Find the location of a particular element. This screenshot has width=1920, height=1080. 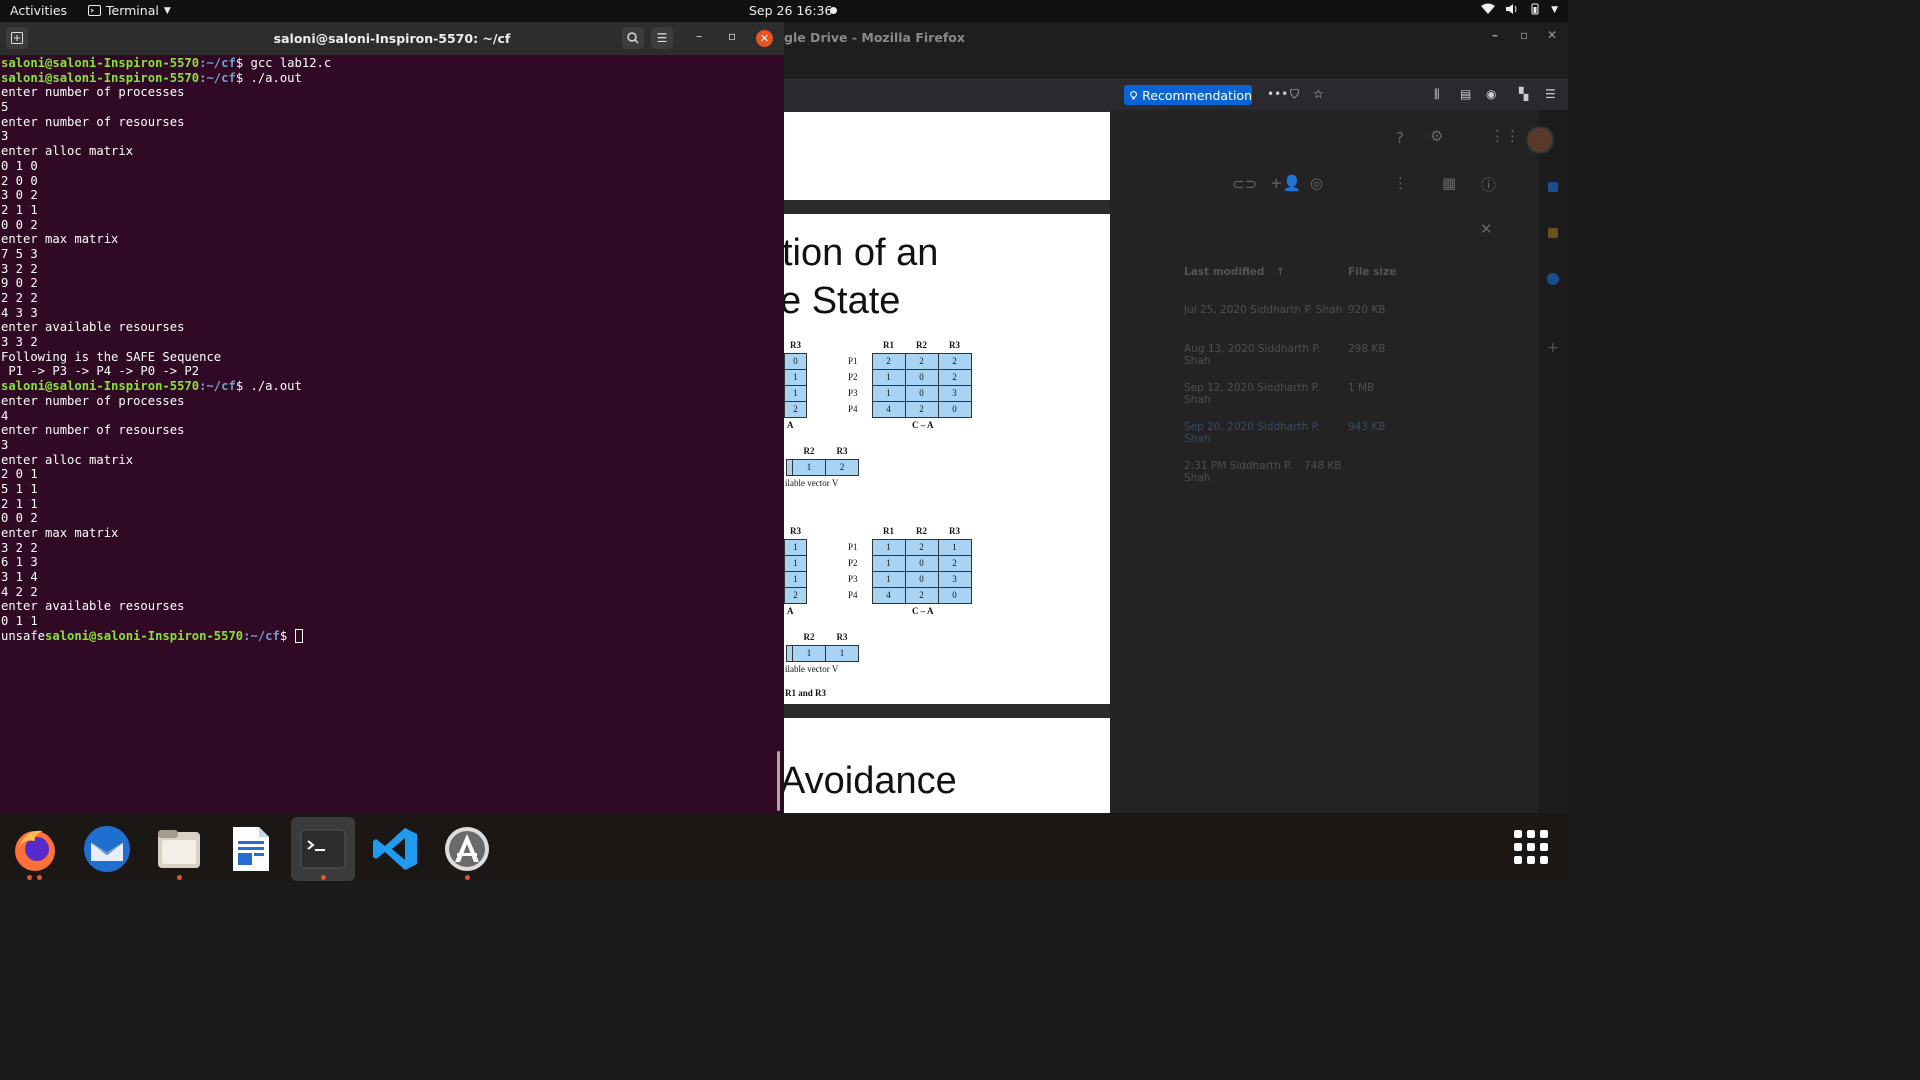

search-button is located at coordinates (633, 38).